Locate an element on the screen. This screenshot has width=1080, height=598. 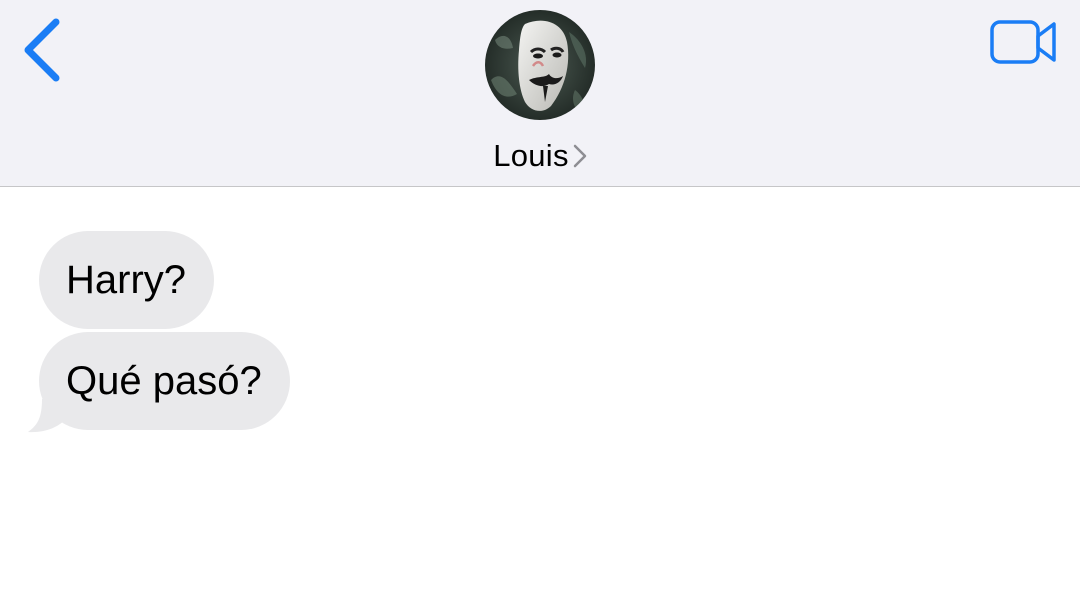
back-button is located at coordinates (43, 51).